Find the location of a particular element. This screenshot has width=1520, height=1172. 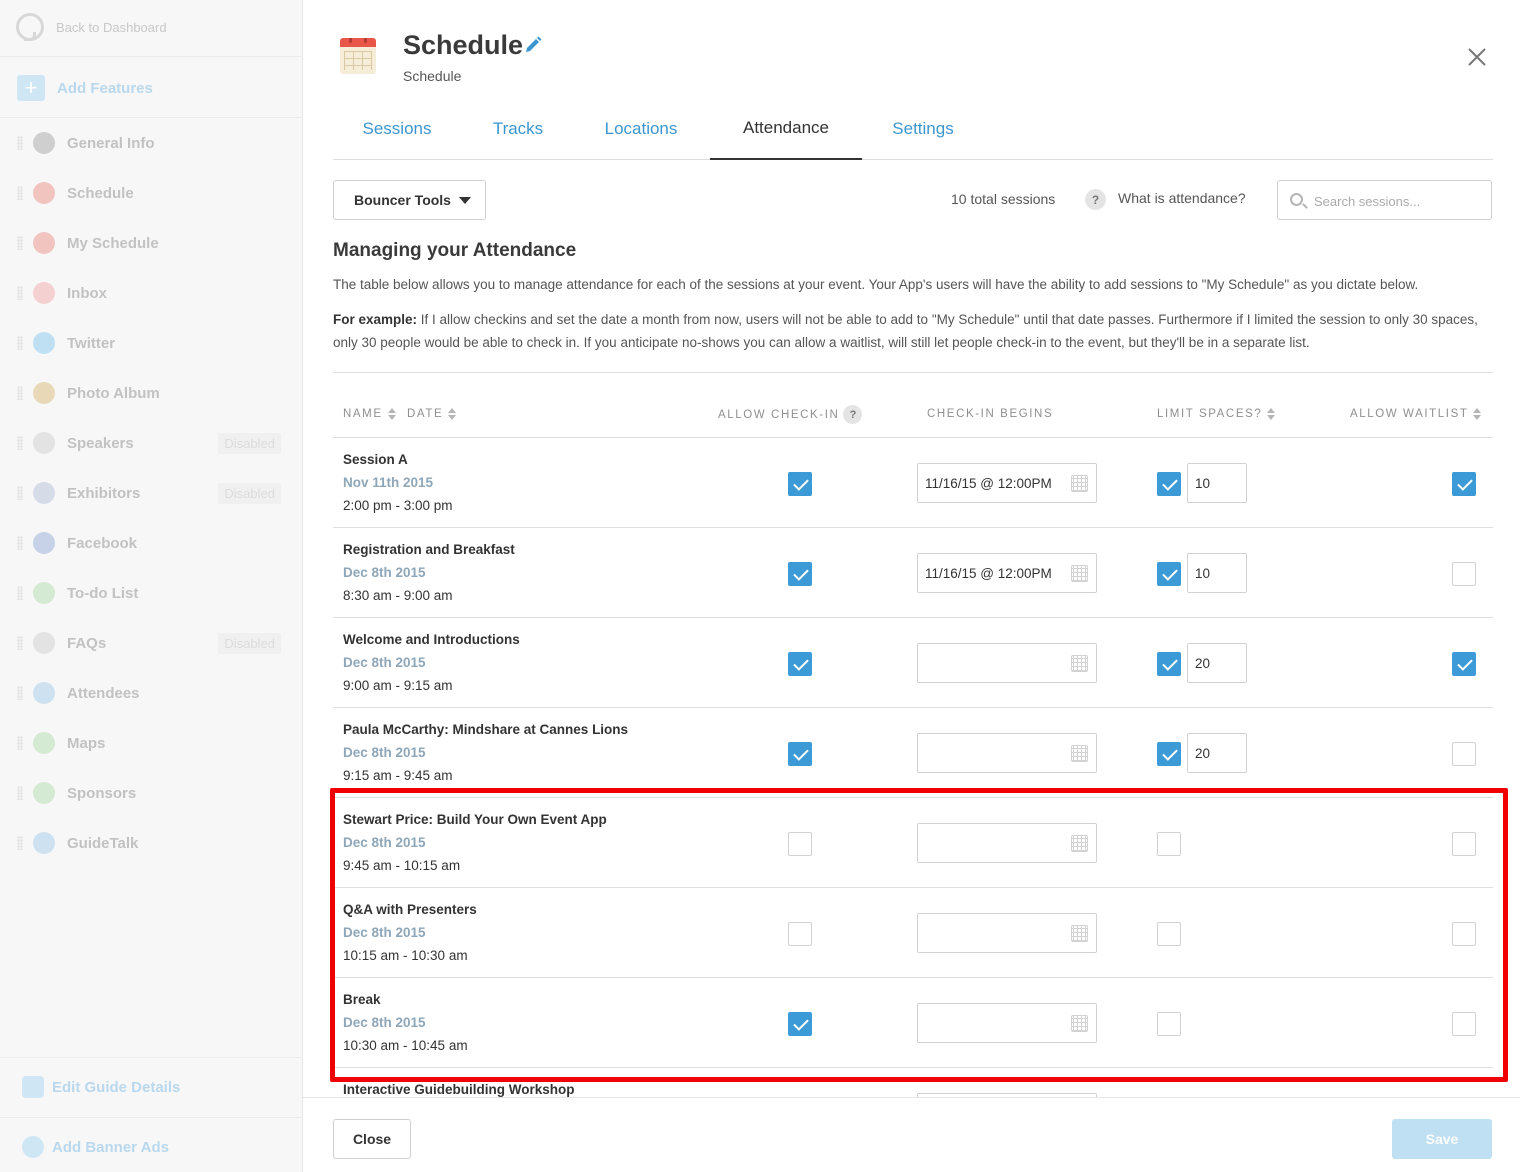

column-header-allow-waitlist: ALLOW WAITLIST is located at coordinates (1416, 414).